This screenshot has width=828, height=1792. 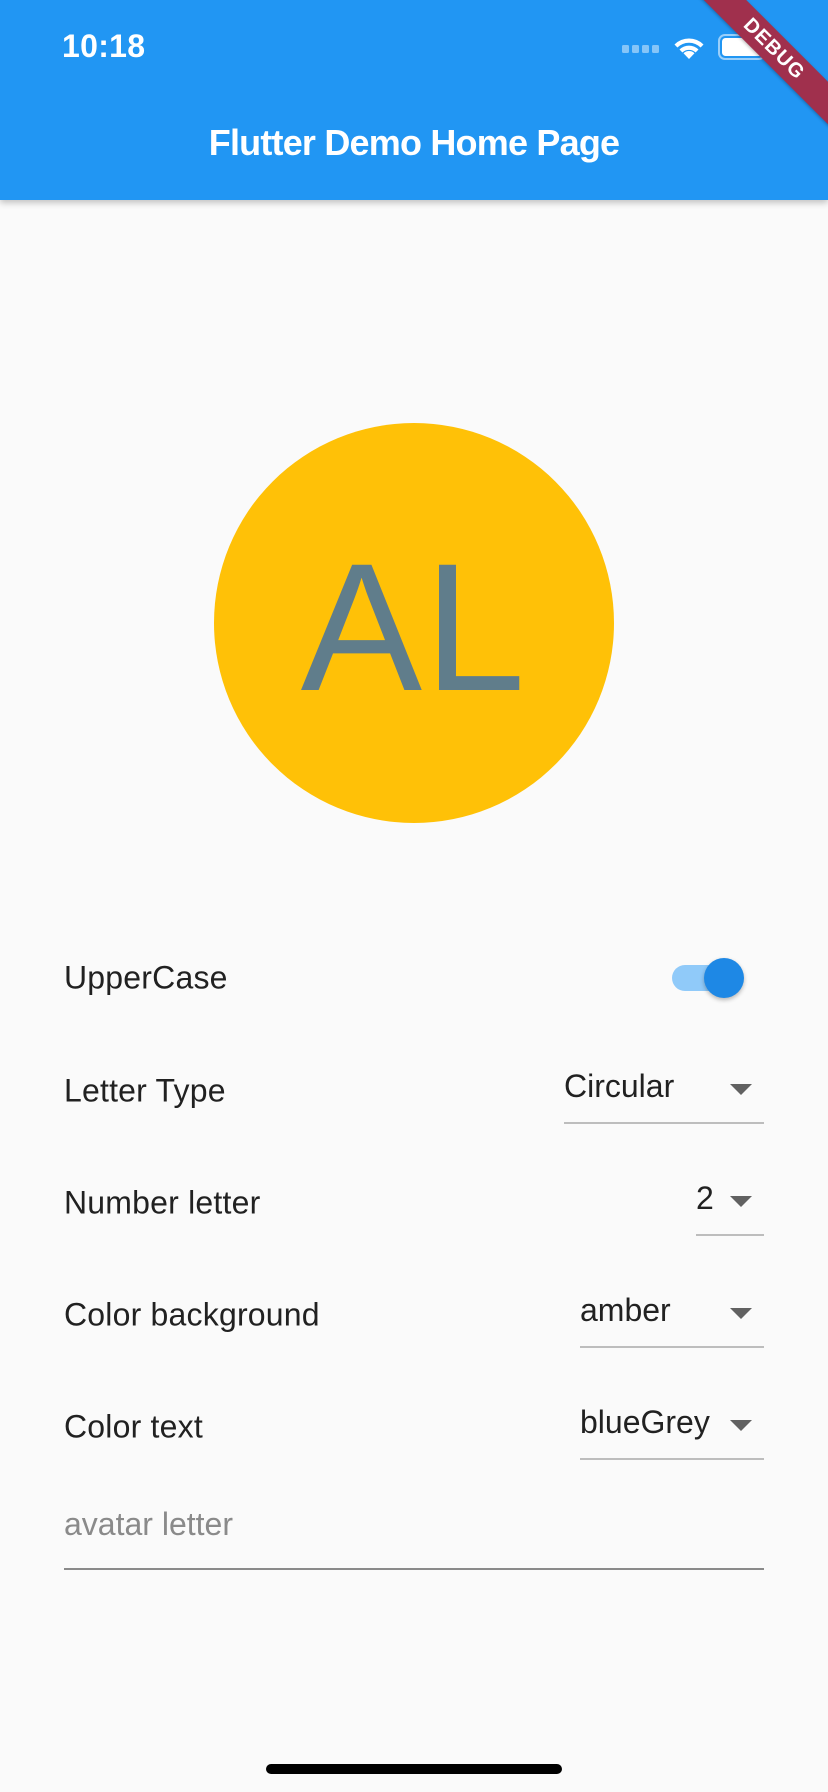 What do you see at coordinates (641, 49) in the screenshot?
I see `cellular-icon` at bounding box center [641, 49].